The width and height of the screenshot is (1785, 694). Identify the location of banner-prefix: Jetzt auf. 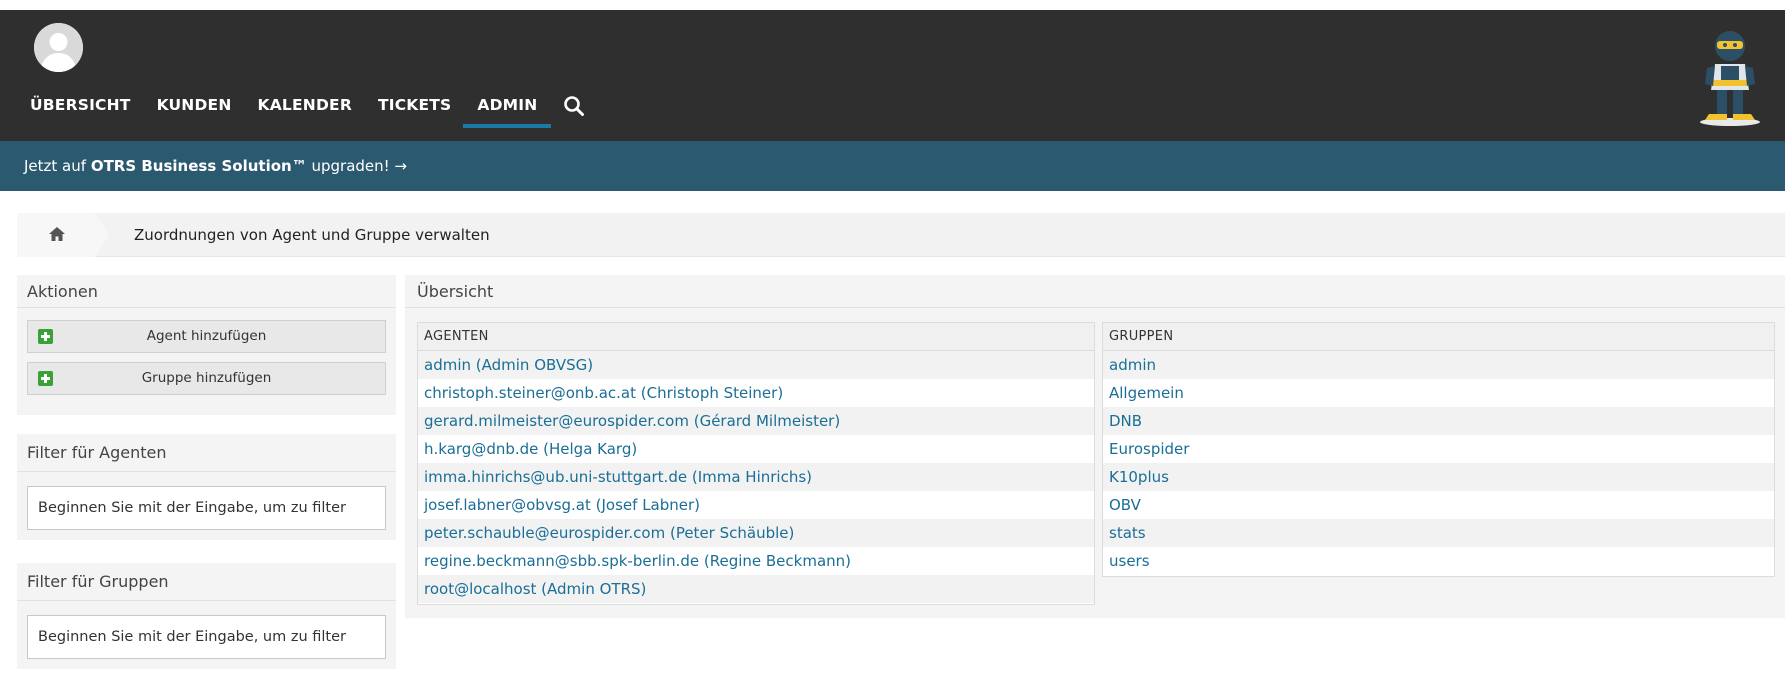
(57, 166).